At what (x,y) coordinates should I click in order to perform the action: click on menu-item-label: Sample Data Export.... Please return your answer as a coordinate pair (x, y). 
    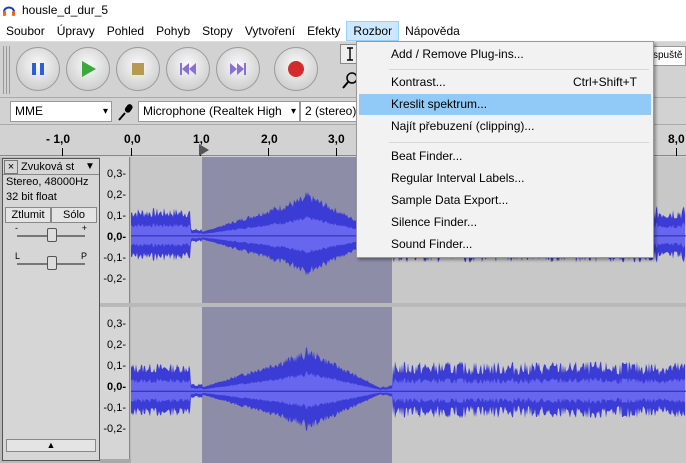
    Looking at the image, I should click on (450, 200).